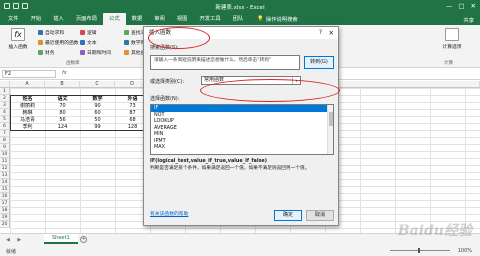 Image resolution: width=480 pixels, height=256 pixels. I want to click on fx-label: fx, so click(64, 73).